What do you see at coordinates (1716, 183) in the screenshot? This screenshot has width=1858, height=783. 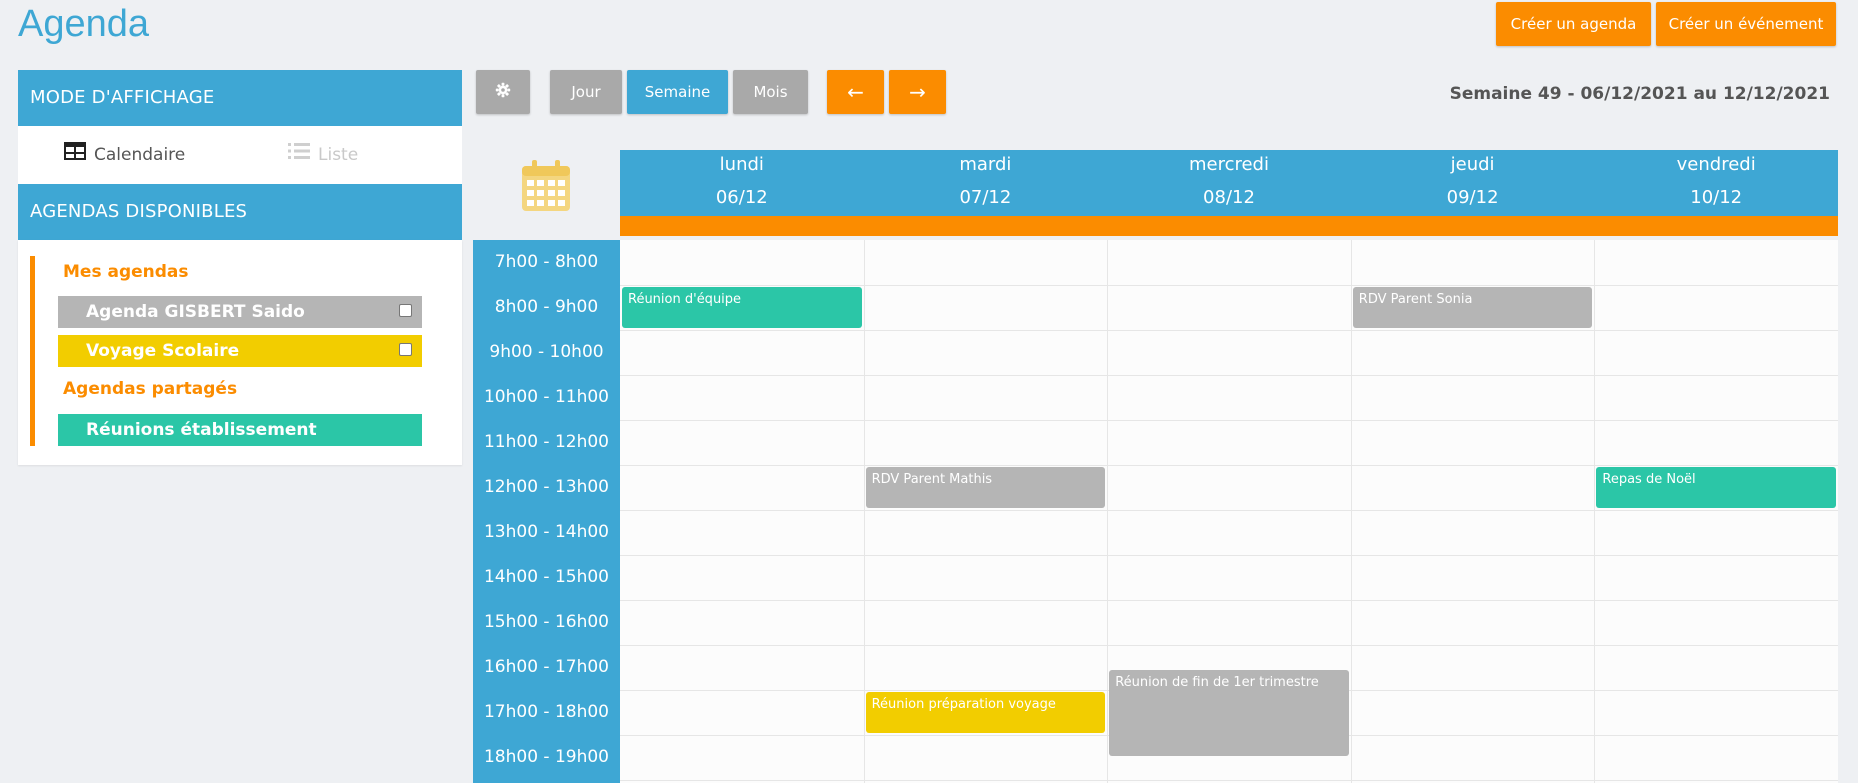 I see `day-column-header: vendredi 10/12` at bounding box center [1716, 183].